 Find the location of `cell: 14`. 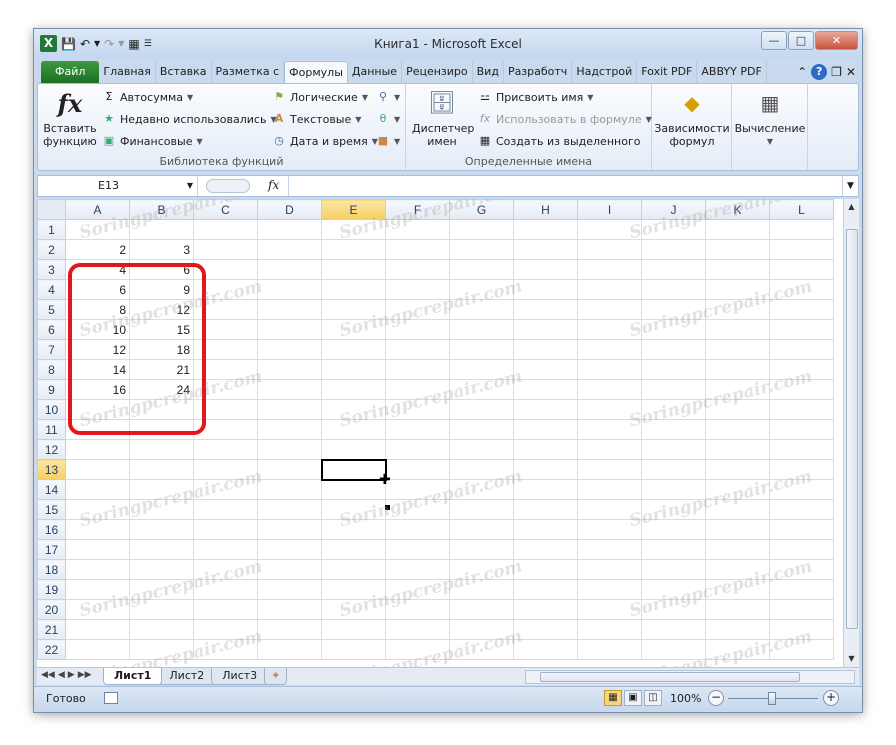

cell: 14 is located at coordinates (97, 369).